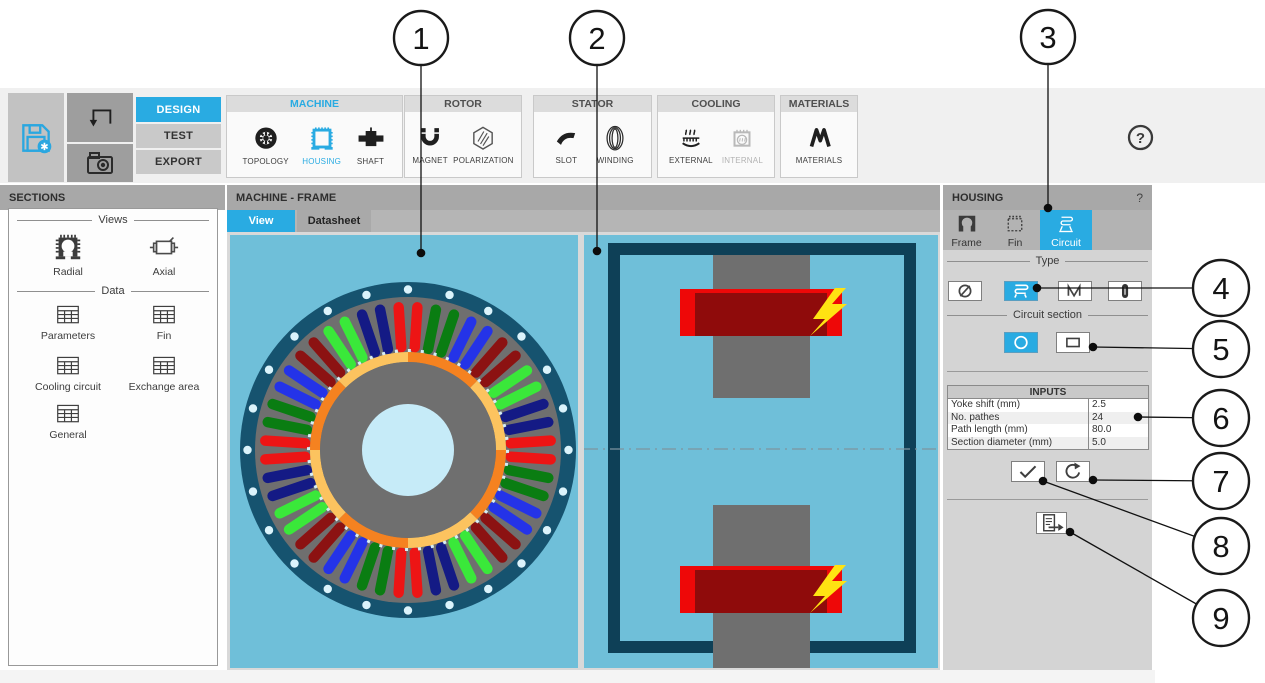  I want to click on type-group-divider: Type, so click(1047, 261).